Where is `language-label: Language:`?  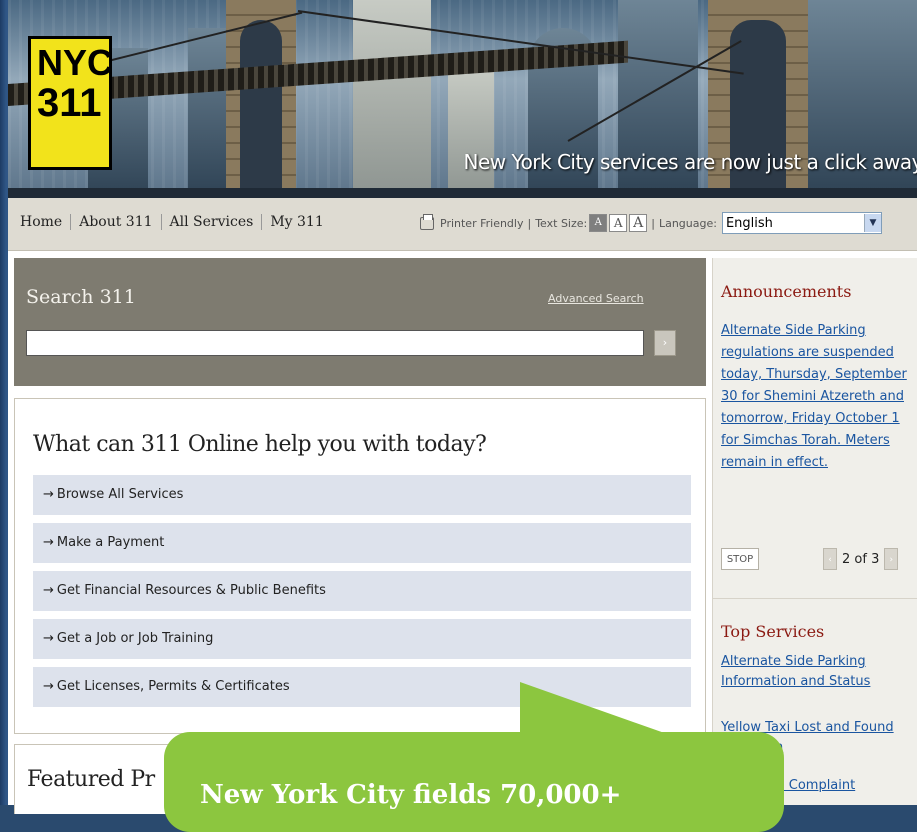 language-label: Language: is located at coordinates (687, 223).